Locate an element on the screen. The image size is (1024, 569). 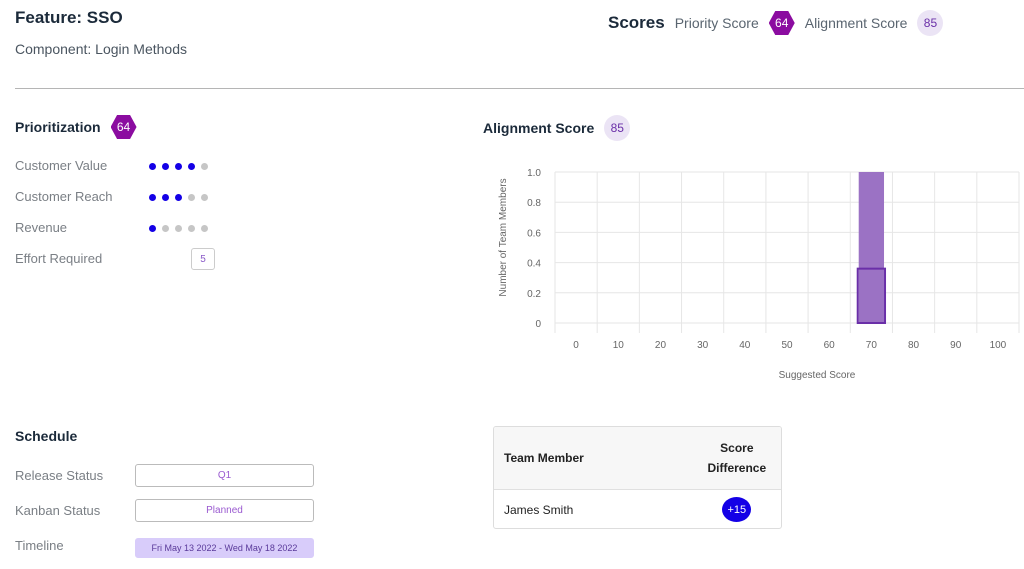
x-tick-label: 100 is located at coordinates (998, 345).